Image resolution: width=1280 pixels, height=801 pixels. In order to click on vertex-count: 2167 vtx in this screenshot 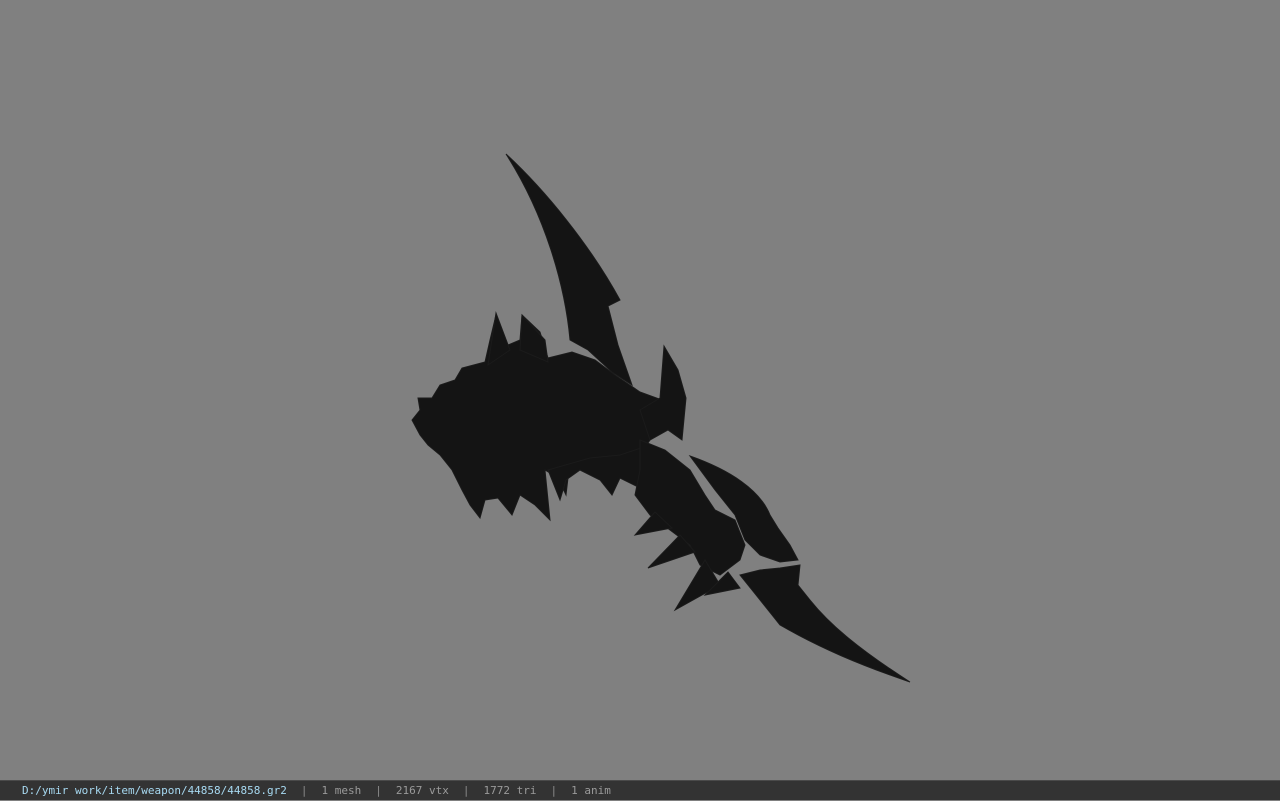, I will do `click(422, 790)`.